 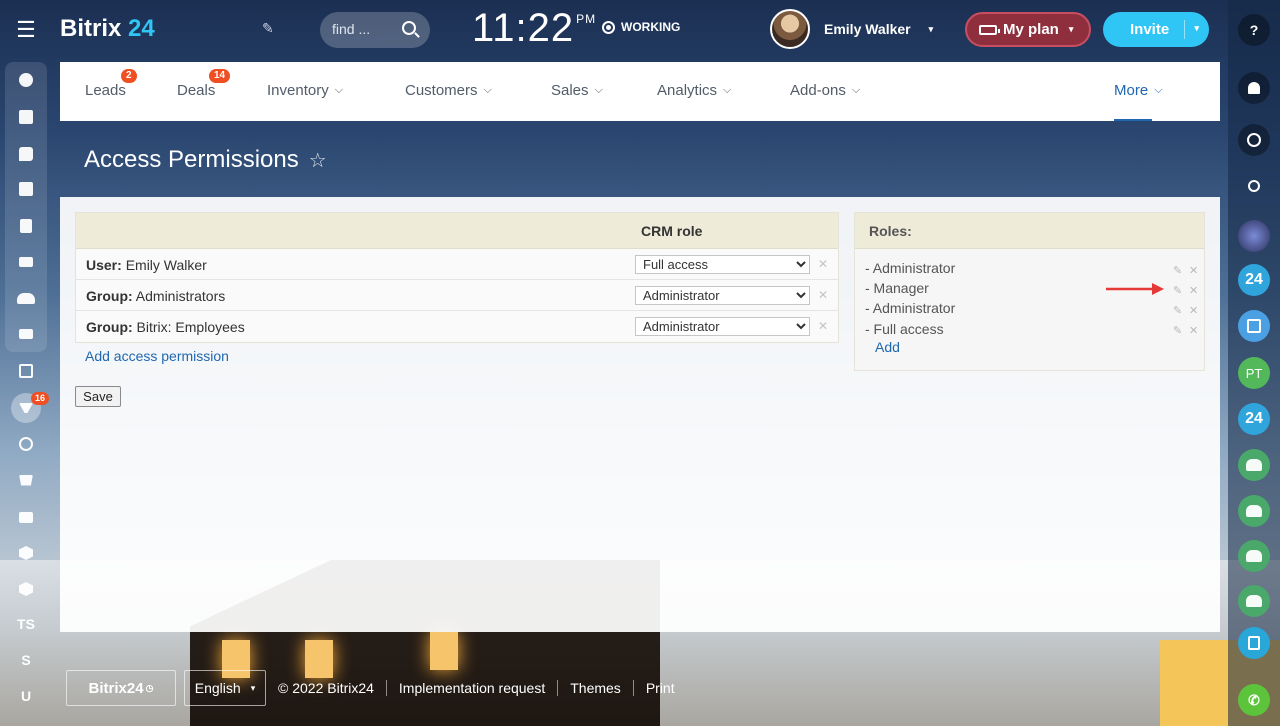 I want to click on sidebar-contact-card-icon, so click(x=26, y=517).